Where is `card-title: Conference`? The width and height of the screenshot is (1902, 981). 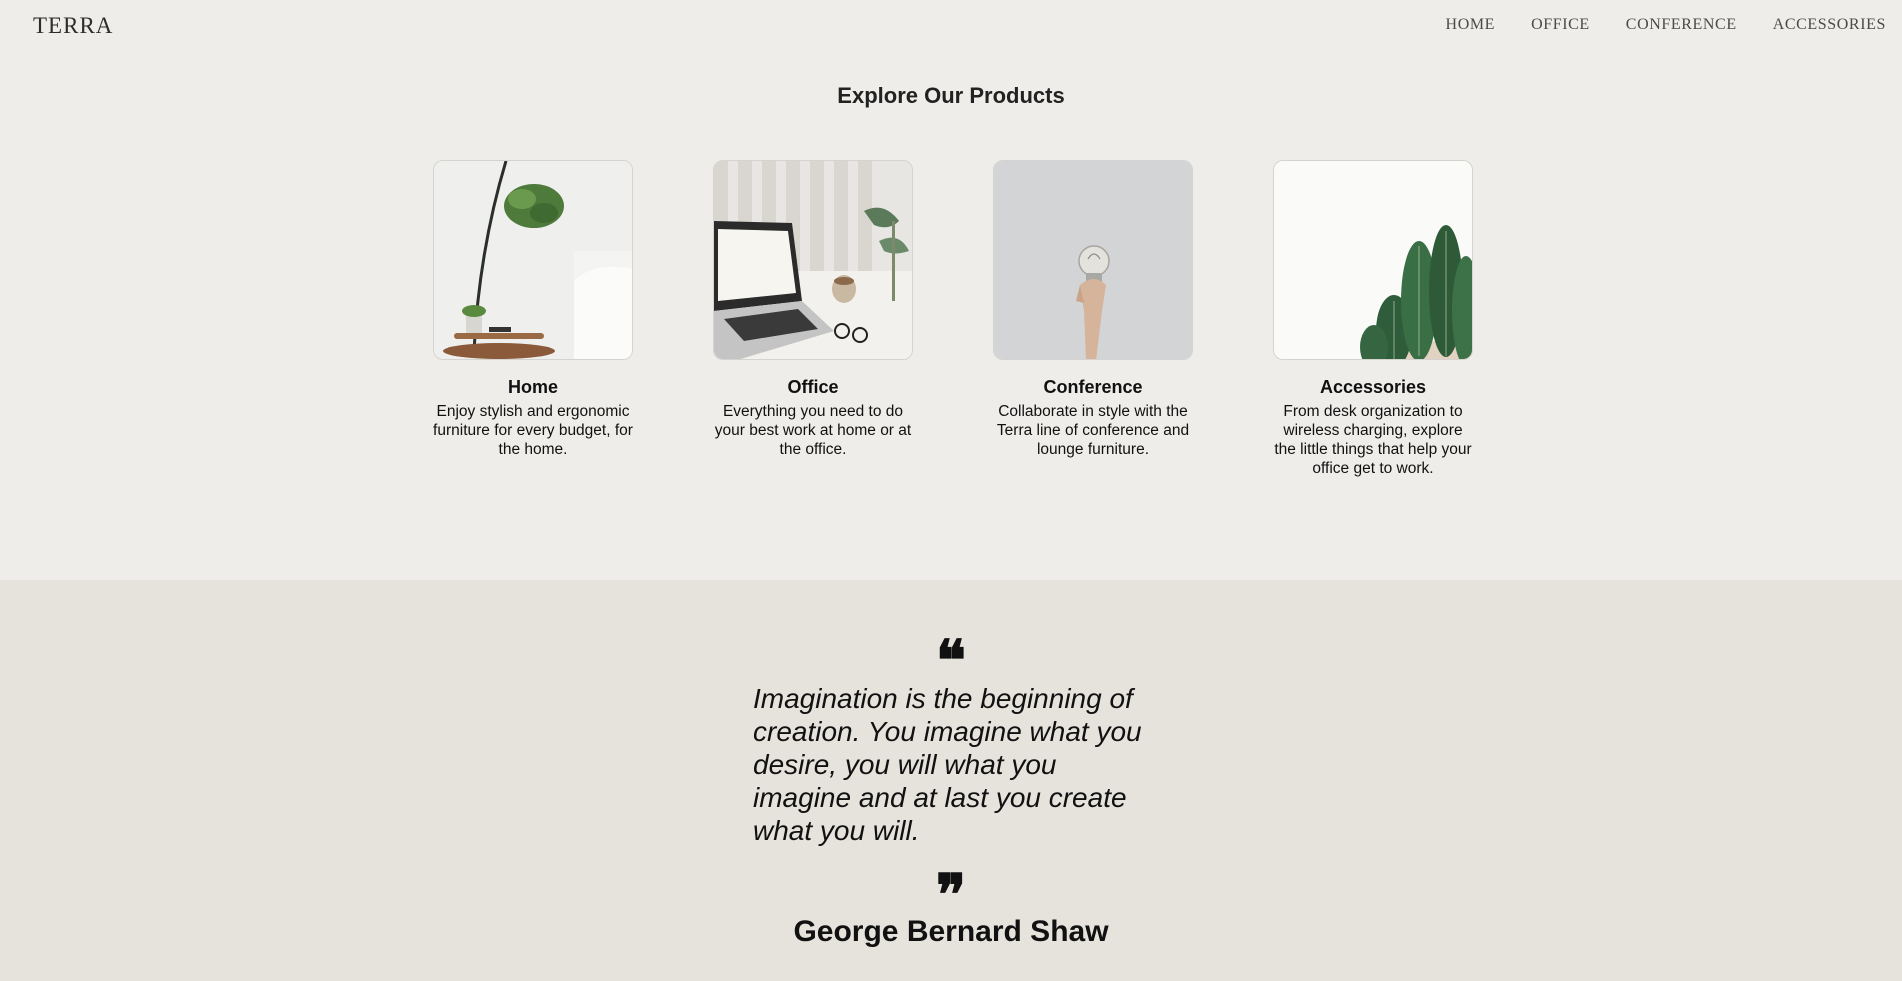 card-title: Conference is located at coordinates (1093, 387).